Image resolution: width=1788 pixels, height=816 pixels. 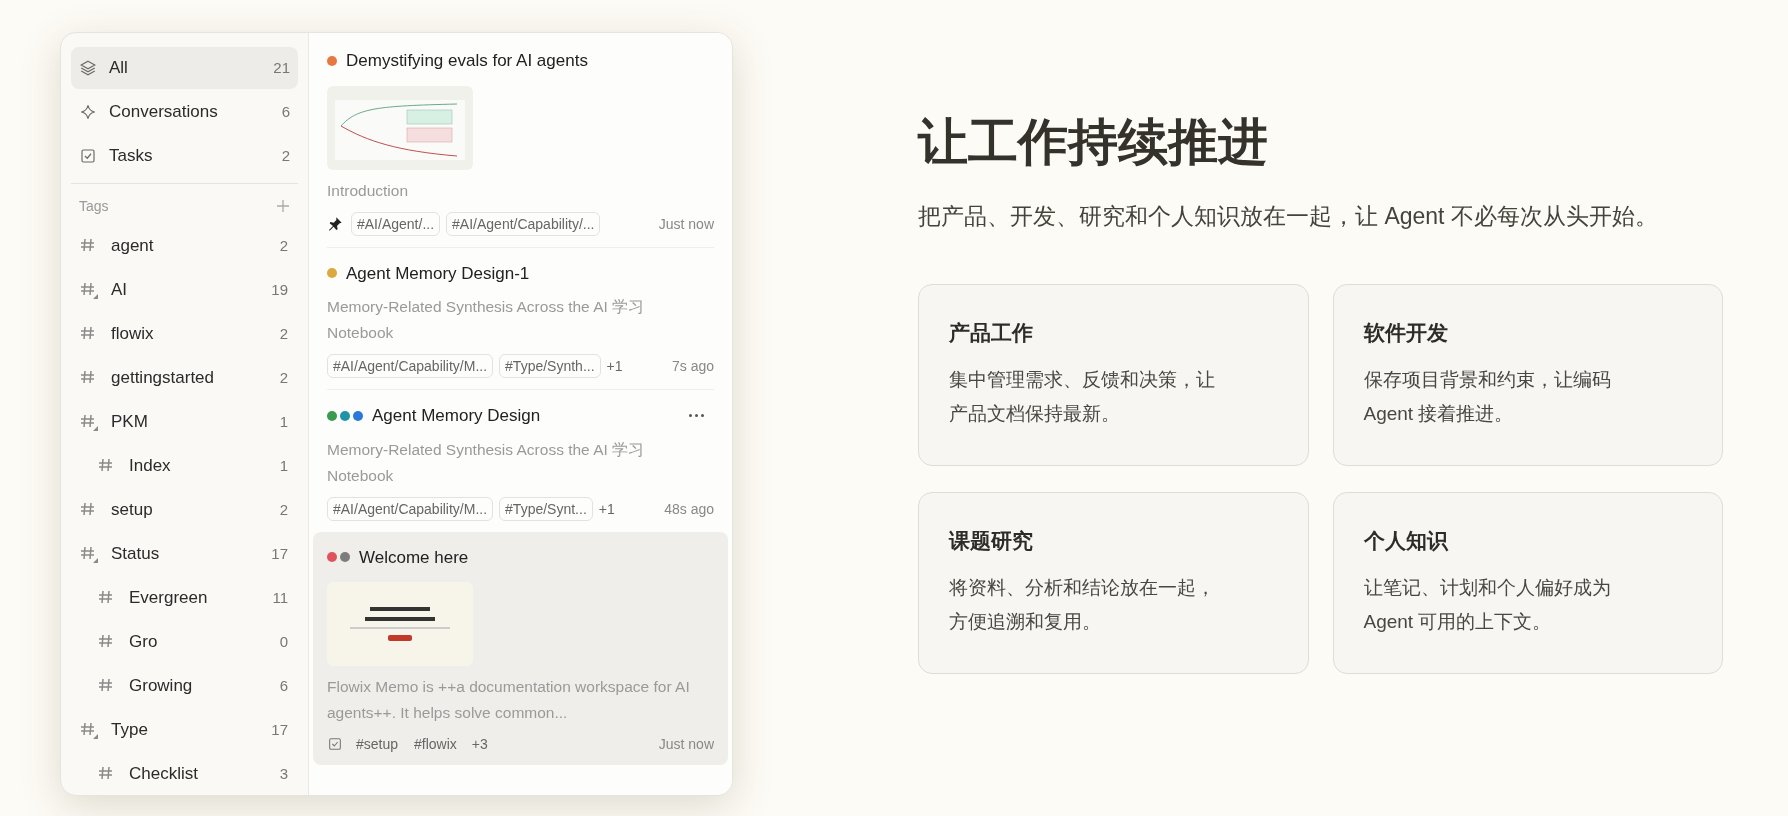 What do you see at coordinates (164, 112) in the screenshot?
I see `nav-label: Conversations` at bounding box center [164, 112].